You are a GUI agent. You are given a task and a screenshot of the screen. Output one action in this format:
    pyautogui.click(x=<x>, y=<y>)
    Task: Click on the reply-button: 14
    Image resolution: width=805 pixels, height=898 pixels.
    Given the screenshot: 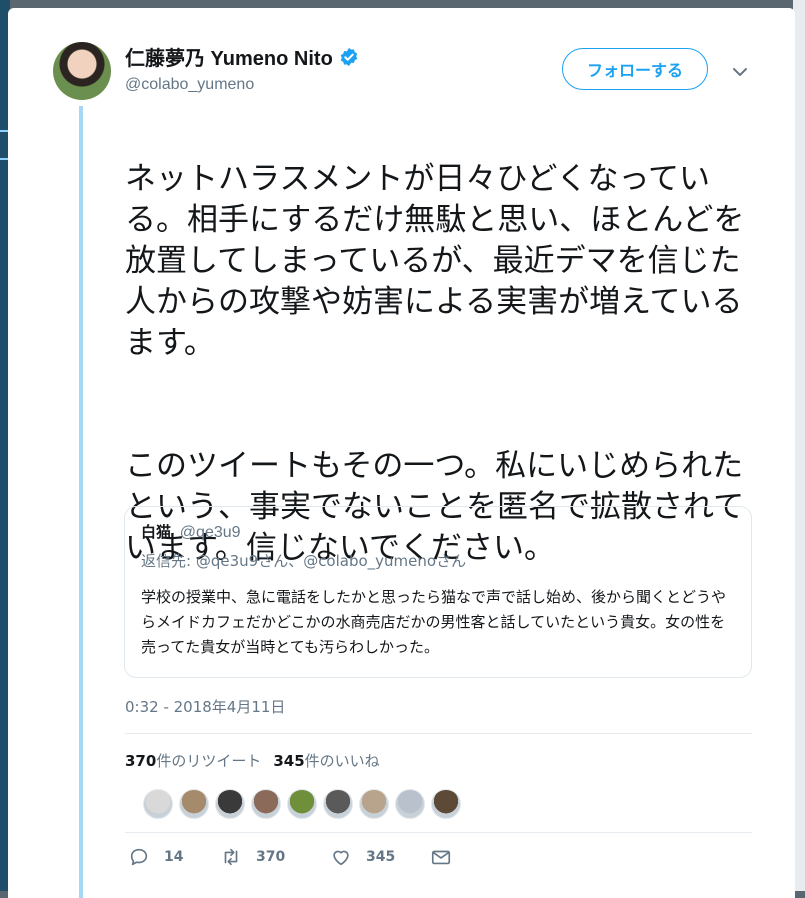 What is the action you would take?
    pyautogui.click(x=174, y=857)
    